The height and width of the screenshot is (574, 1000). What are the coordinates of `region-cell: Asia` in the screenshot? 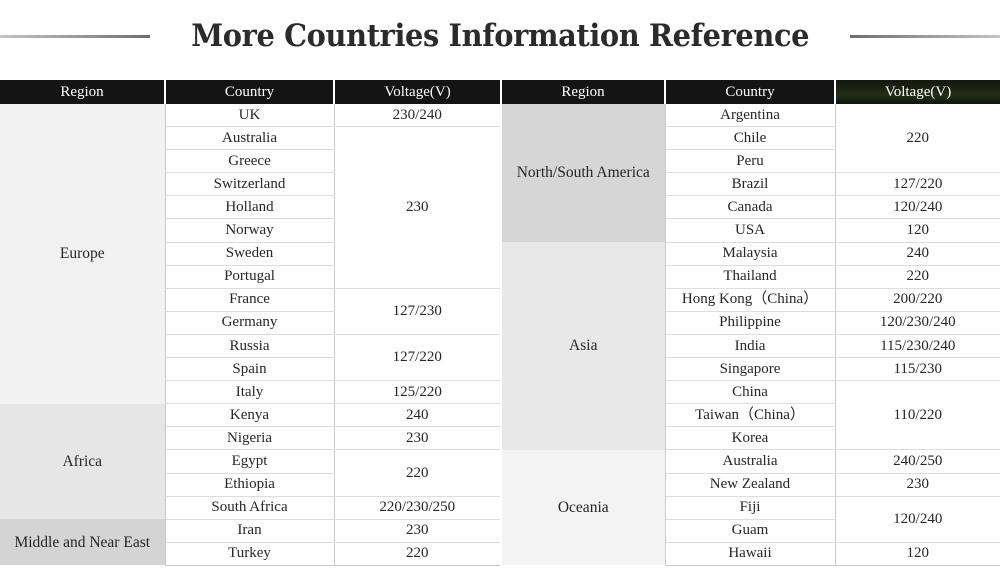 It's located at (584, 346).